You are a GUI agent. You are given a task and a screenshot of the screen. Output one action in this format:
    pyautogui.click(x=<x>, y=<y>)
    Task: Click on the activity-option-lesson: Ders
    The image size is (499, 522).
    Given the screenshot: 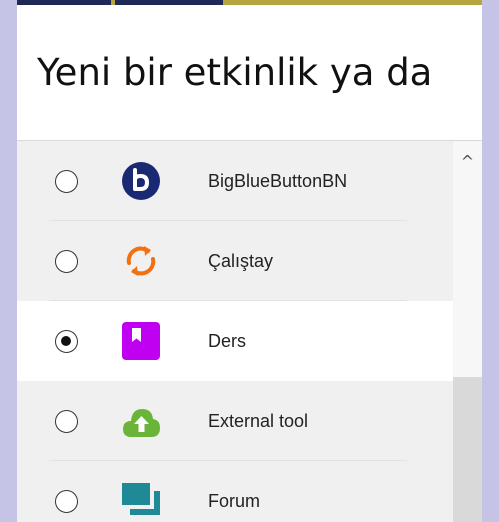 What is the action you would take?
    pyautogui.click(x=235, y=341)
    